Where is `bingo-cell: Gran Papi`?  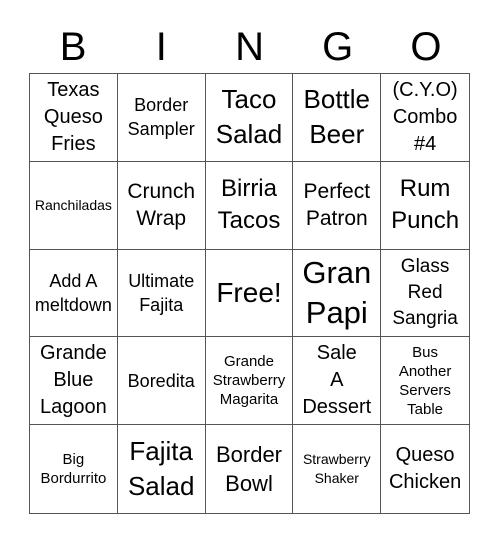
bingo-cell: Gran Papi is located at coordinates (337, 293).